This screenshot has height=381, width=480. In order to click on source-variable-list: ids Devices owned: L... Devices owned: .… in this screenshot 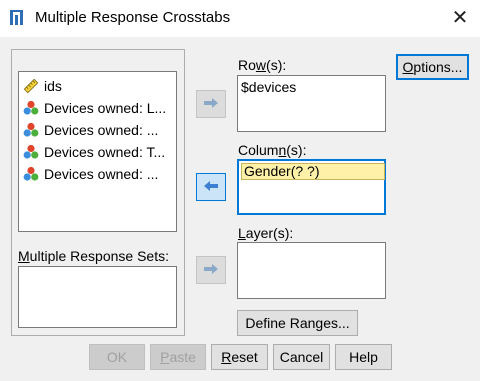, I will do `click(97, 151)`.